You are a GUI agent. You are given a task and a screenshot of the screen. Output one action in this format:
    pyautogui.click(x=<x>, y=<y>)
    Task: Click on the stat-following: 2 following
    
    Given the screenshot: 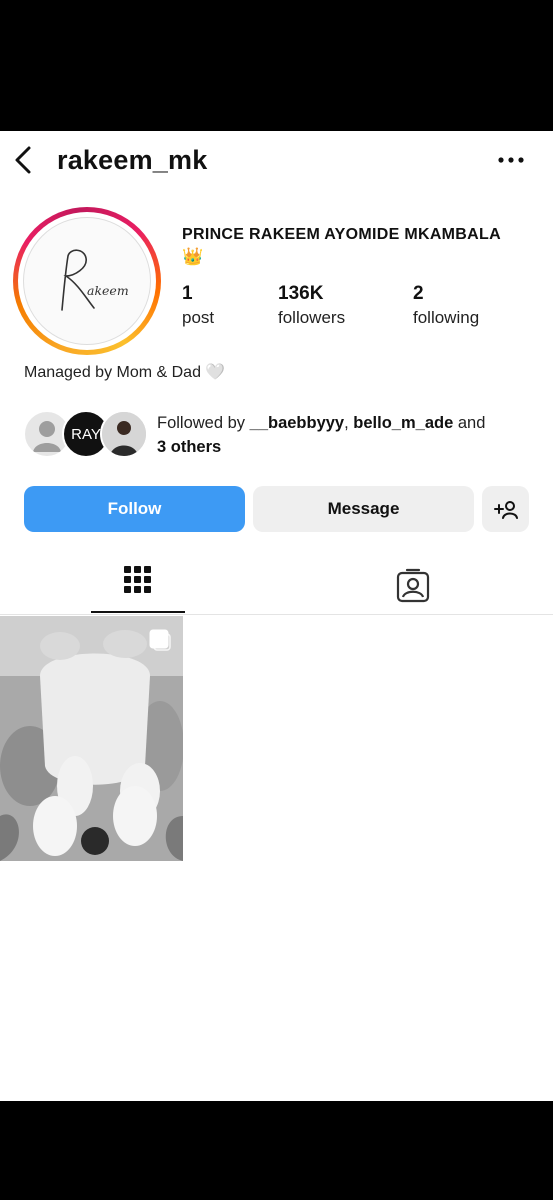 What is the action you would take?
    pyautogui.click(x=446, y=306)
    